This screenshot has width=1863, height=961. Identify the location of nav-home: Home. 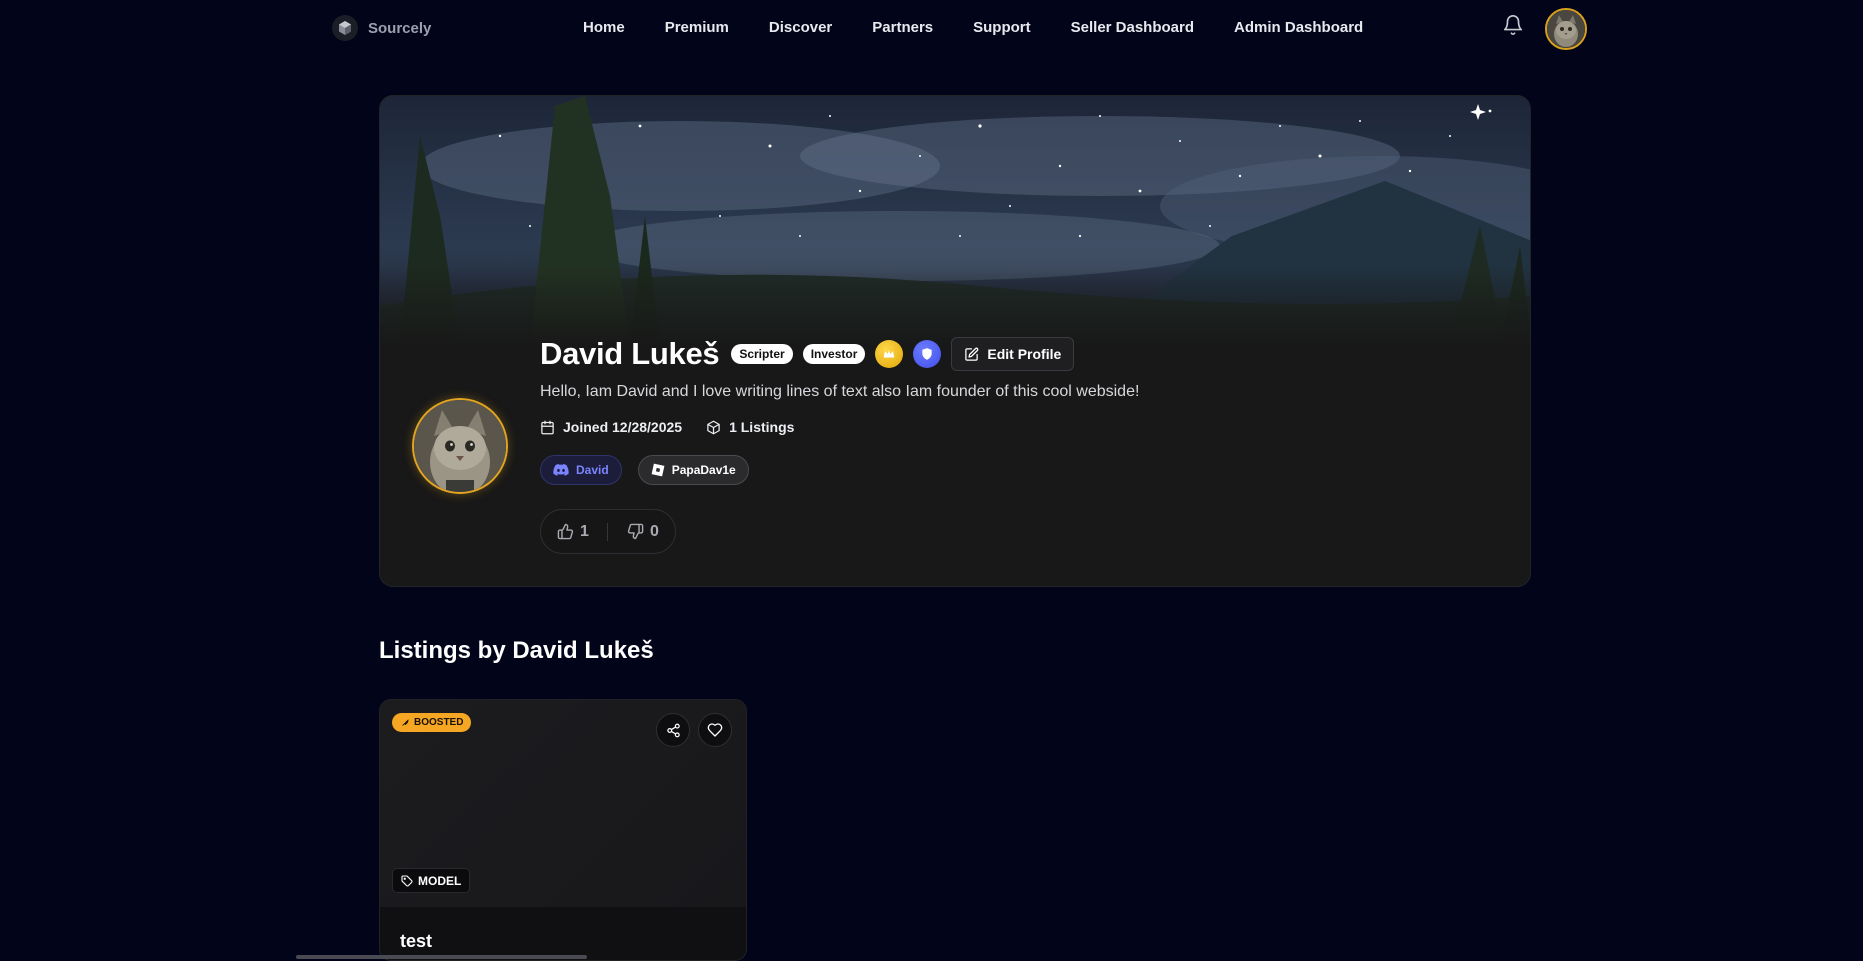
(604, 27).